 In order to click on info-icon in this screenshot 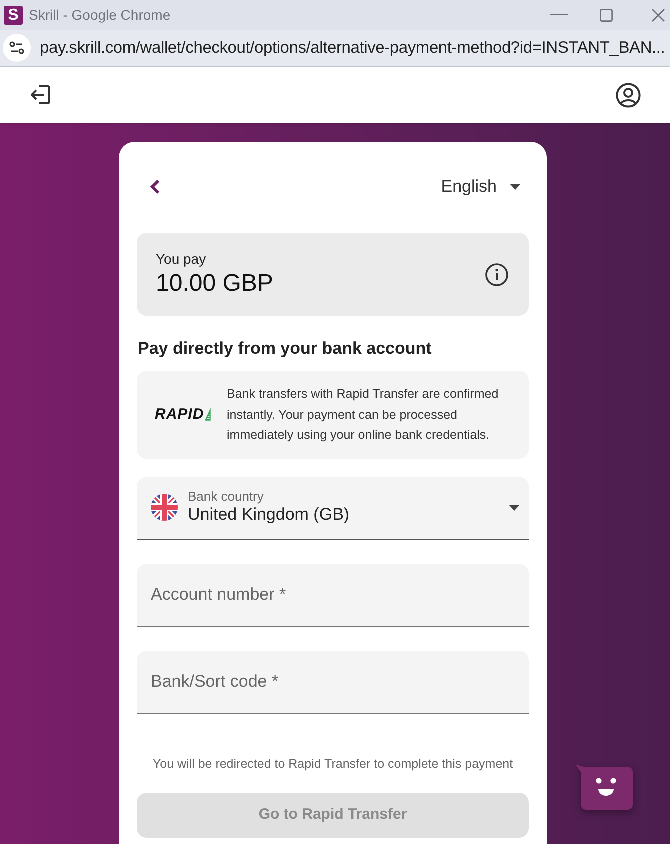, I will do `click(497, 274)`.